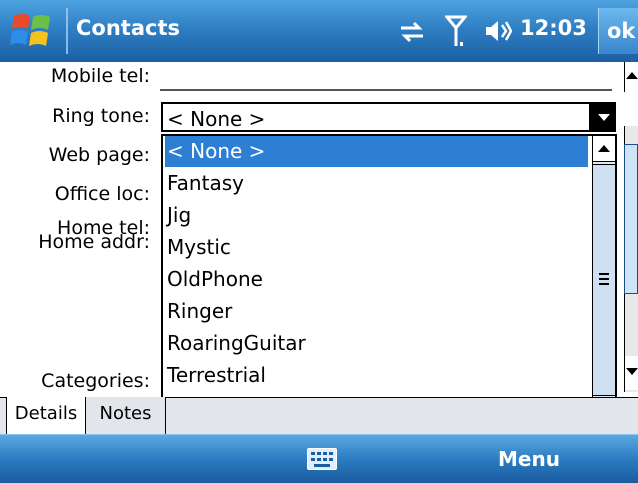 The image size is (638, 483). I want to click on title-bar: Contacts 12:03 ok, so click(319, 31).